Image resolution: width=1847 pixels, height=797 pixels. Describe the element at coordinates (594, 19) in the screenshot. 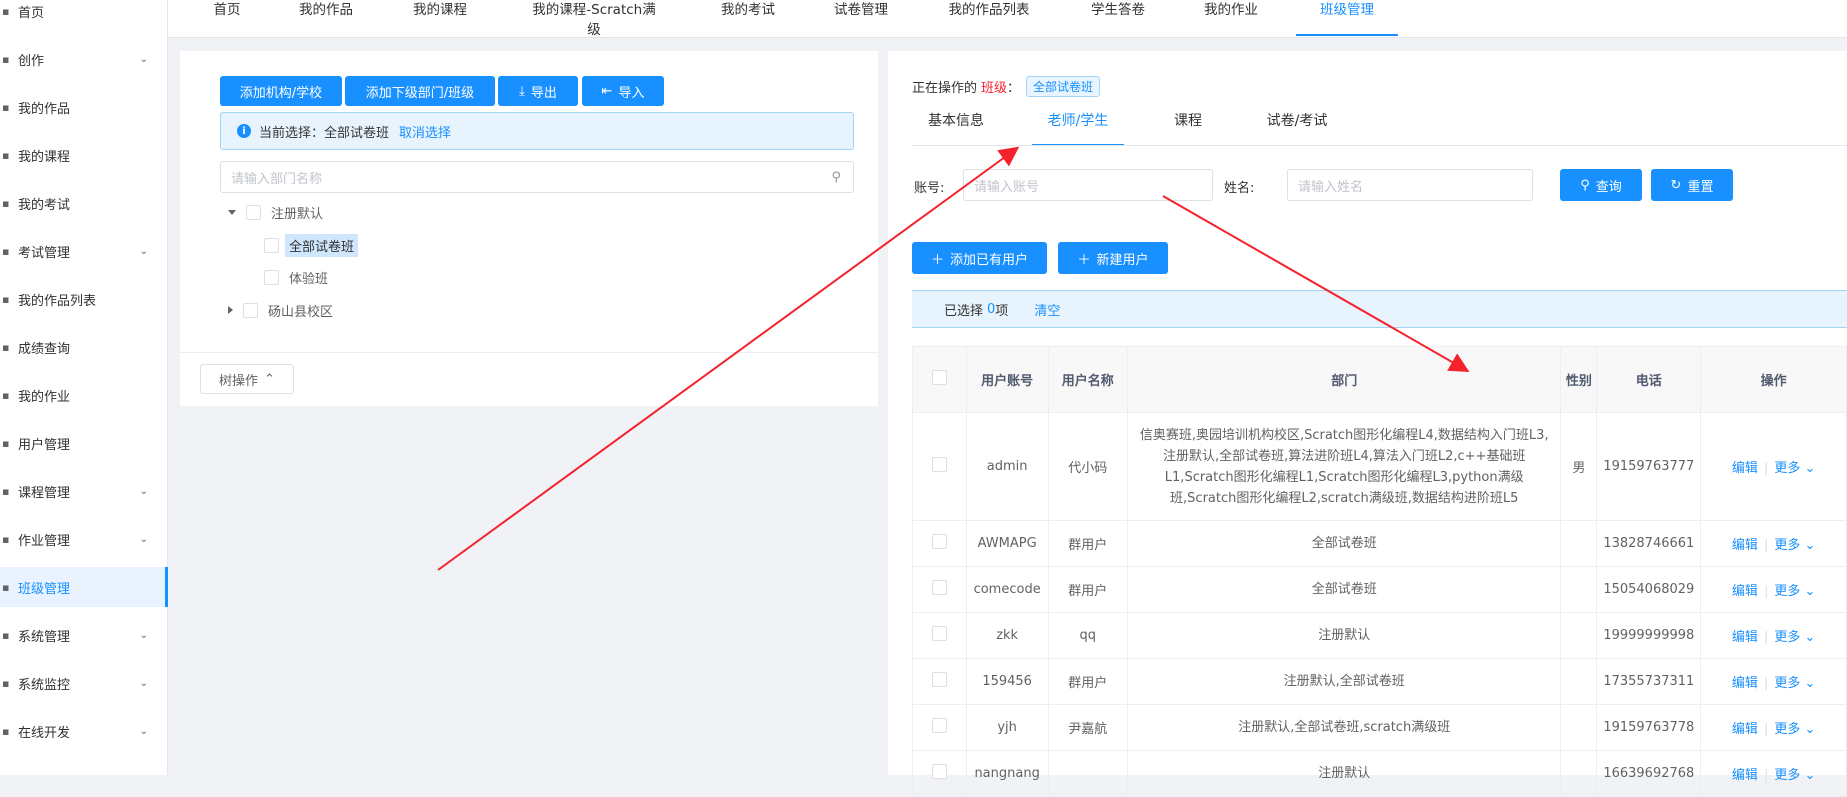

I see `top-tab: 我的课程-Scratch满级` at that location.